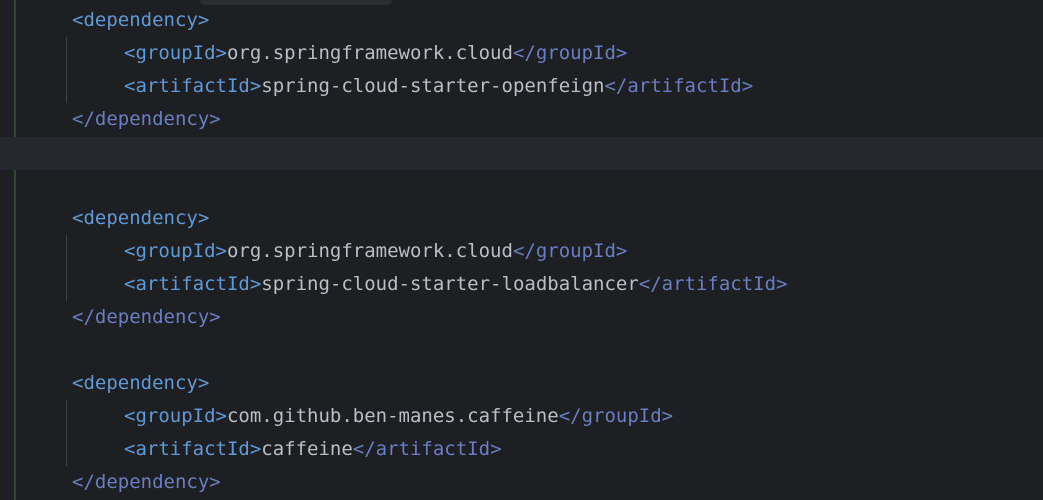 The image size is (1043, 500). I want to click on current-line-highlight, so click(521, 153).